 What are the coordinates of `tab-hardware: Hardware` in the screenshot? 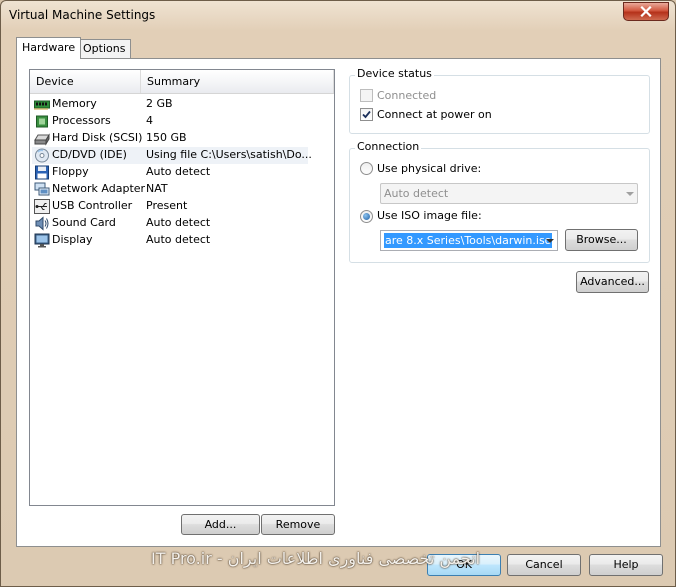 It's located at (49, 48).